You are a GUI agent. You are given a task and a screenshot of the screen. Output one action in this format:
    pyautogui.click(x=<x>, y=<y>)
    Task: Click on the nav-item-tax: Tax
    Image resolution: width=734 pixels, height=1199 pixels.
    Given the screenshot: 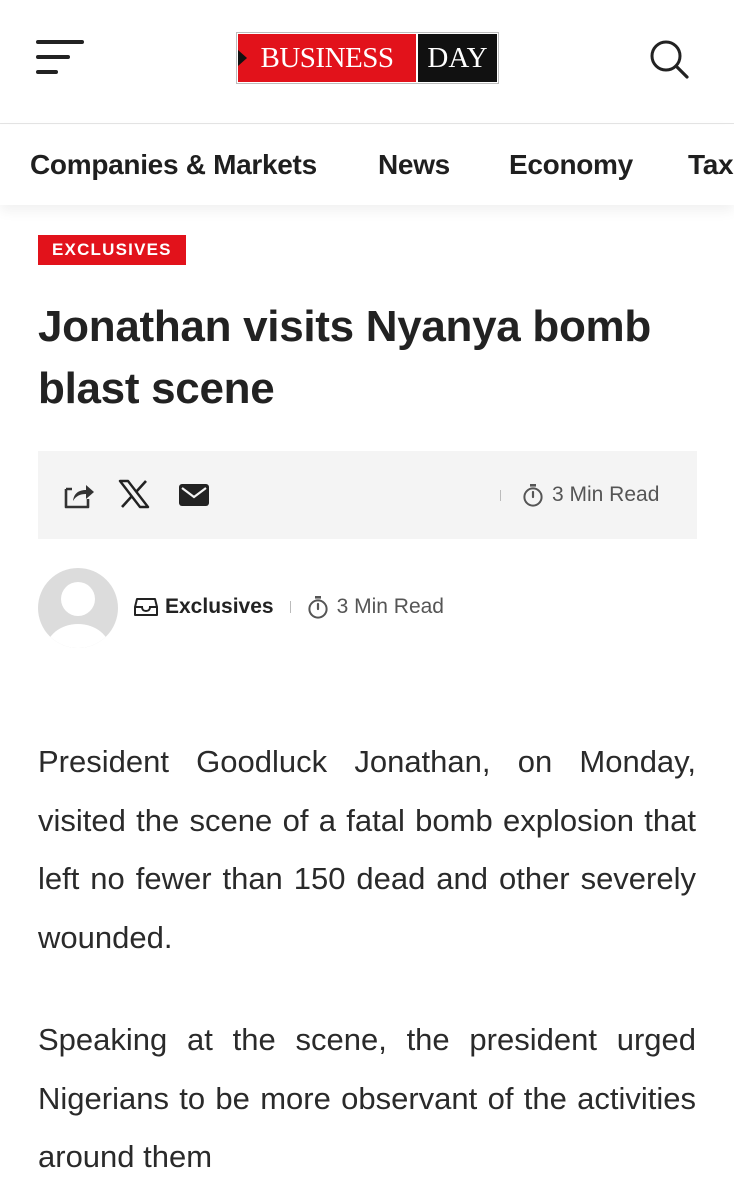 What is the action you would take?
    pyautogui.click(x=711, y=165)
    